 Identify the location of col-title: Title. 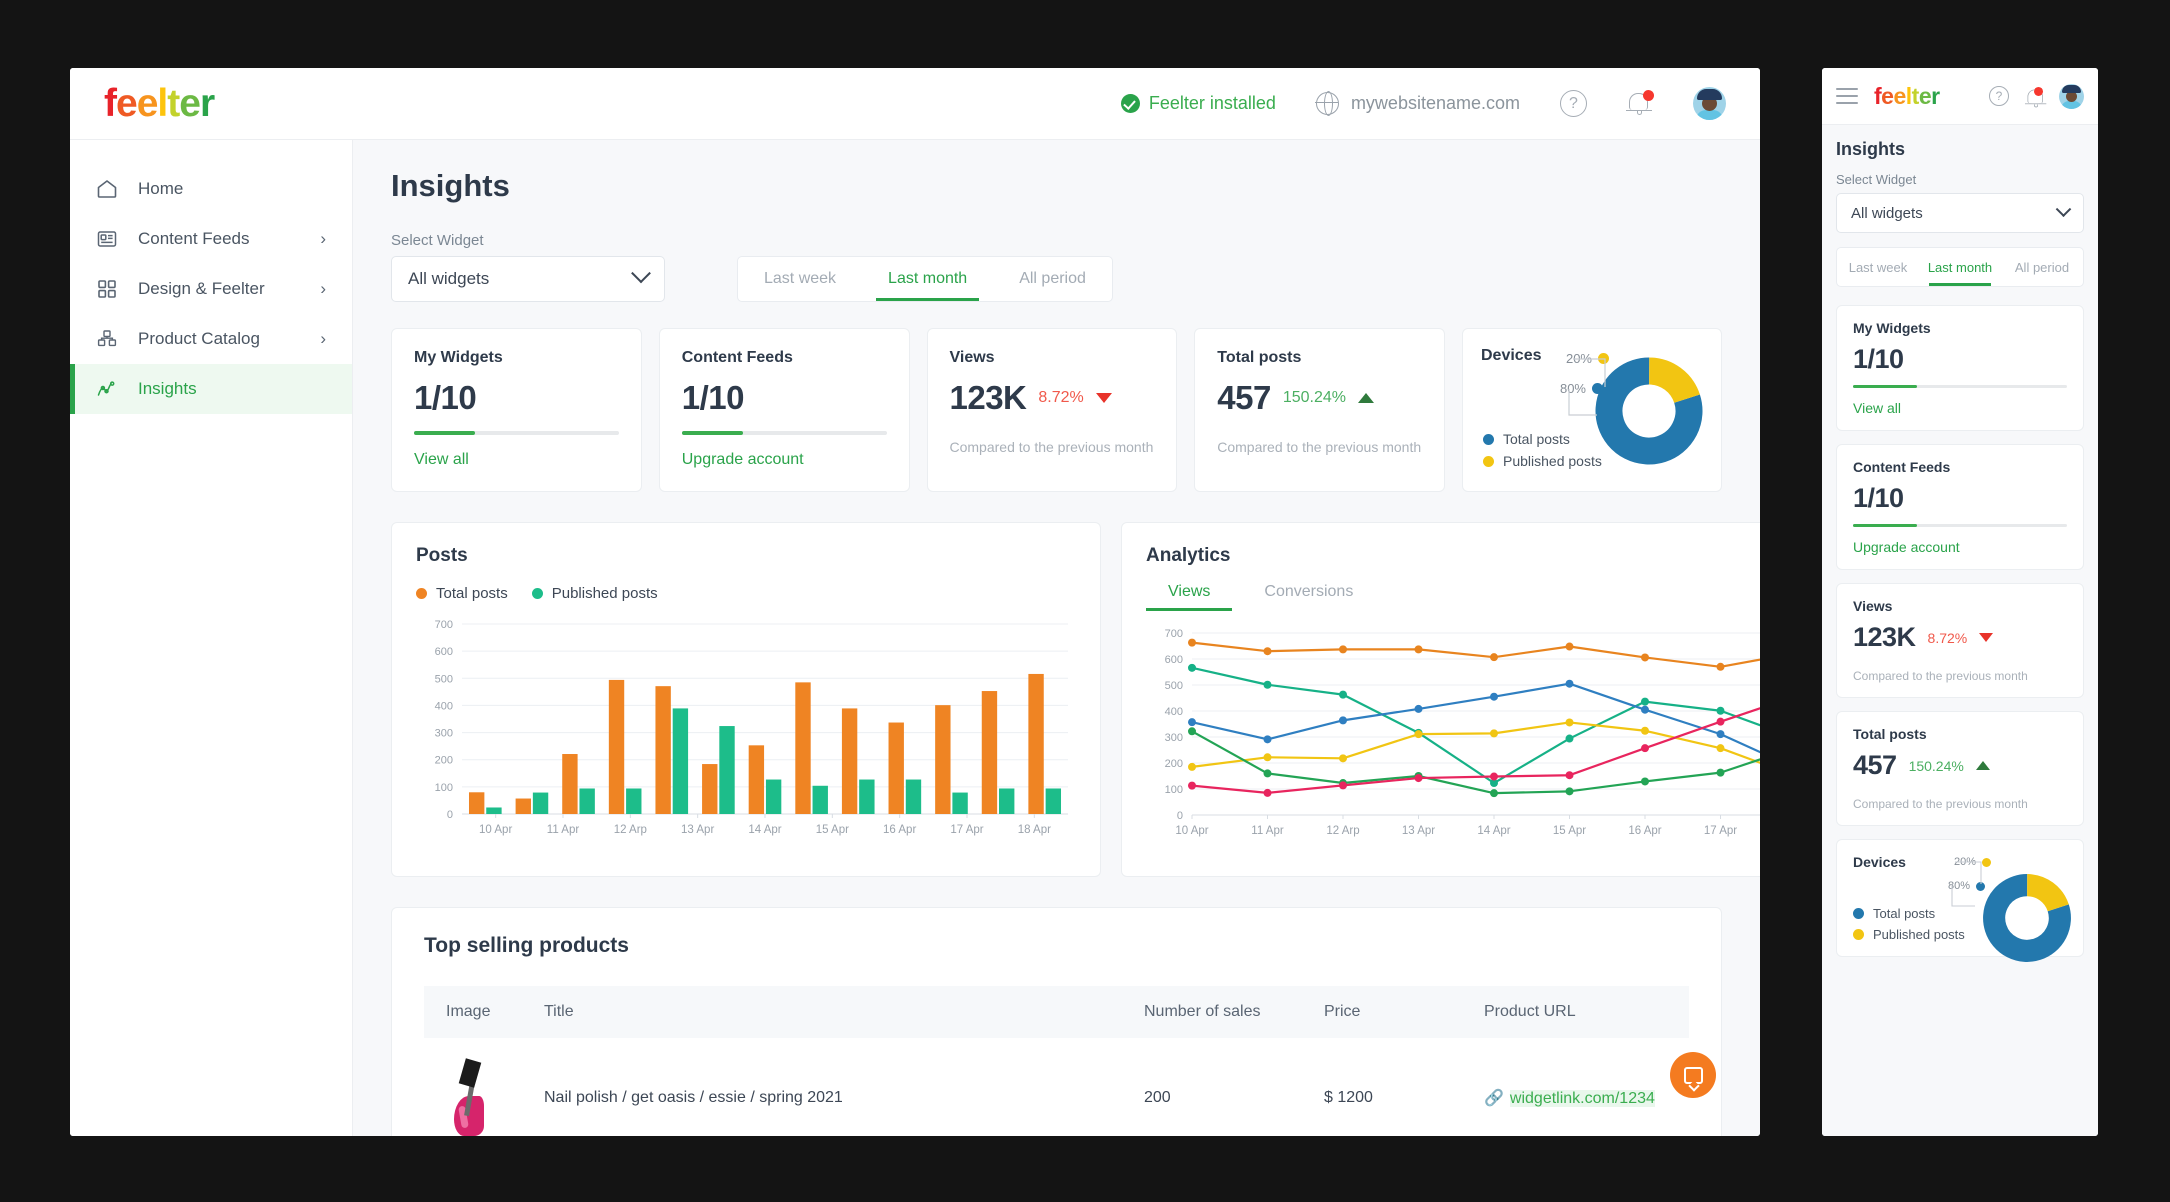
(559, 1011).